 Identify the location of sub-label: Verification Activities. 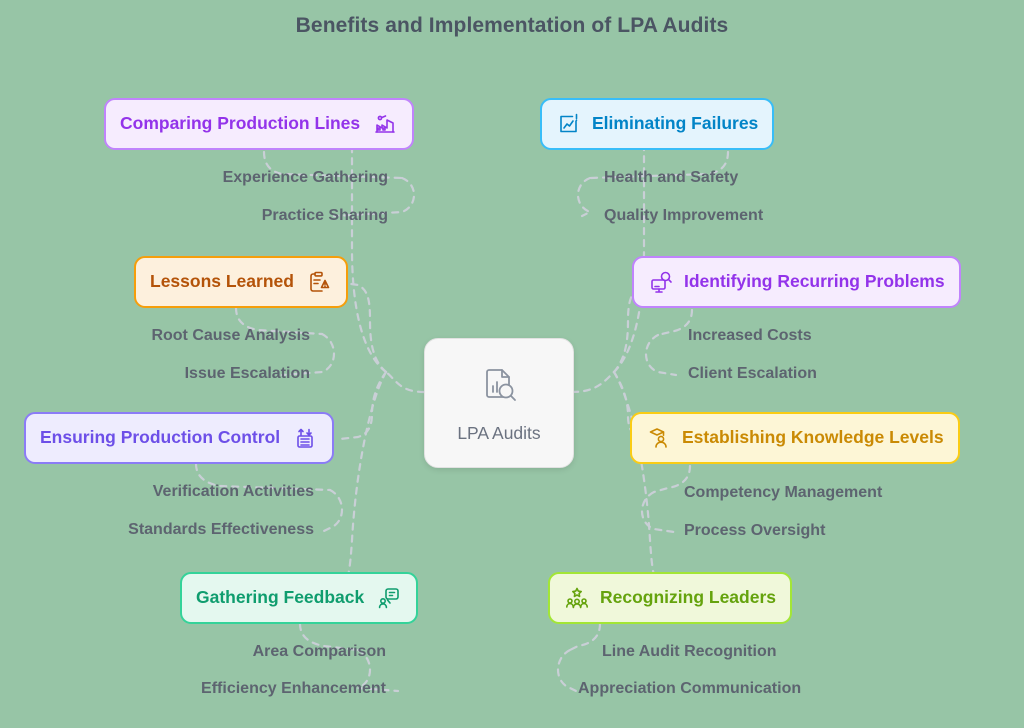
(233, 491).